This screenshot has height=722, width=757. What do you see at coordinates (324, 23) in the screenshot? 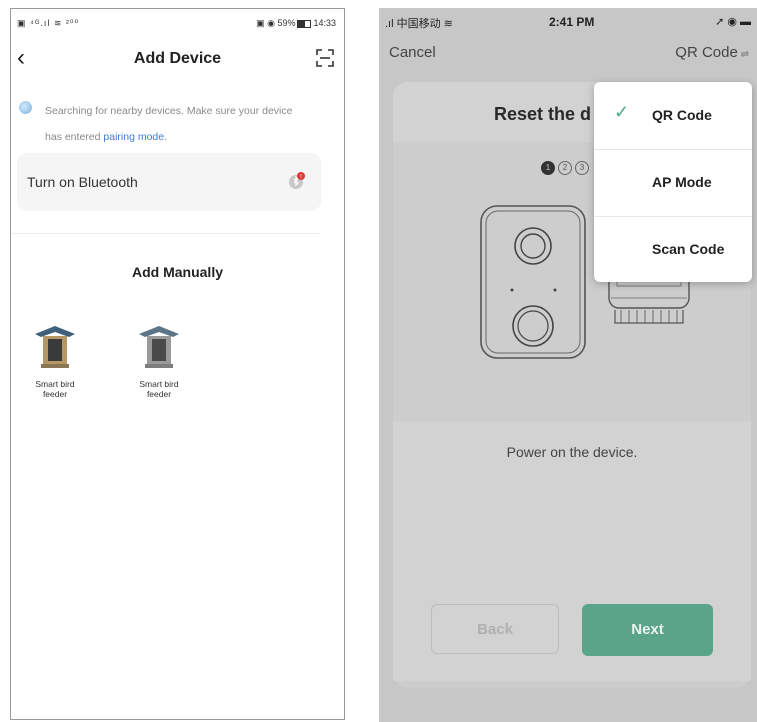
I see `status-time: 14:33` at bounding box center [324, 23].